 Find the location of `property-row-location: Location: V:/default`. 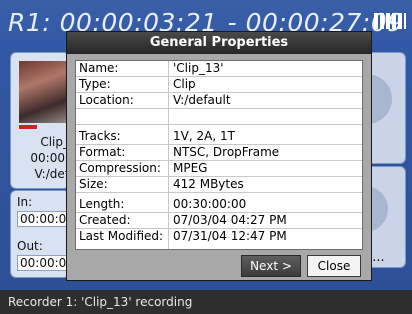

property-row-location: Location: V:/default is located at coordinates (219, 101).